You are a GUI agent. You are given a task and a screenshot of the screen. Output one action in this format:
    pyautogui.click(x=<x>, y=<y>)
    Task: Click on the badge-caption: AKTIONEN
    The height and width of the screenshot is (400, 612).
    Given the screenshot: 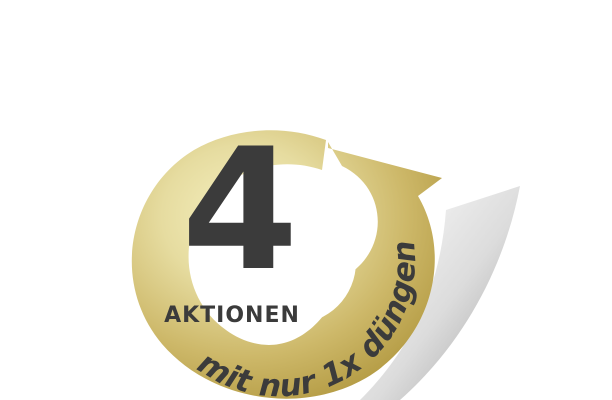 What is the action you would take?
    pyautogui.click(x=232, y=315)
    